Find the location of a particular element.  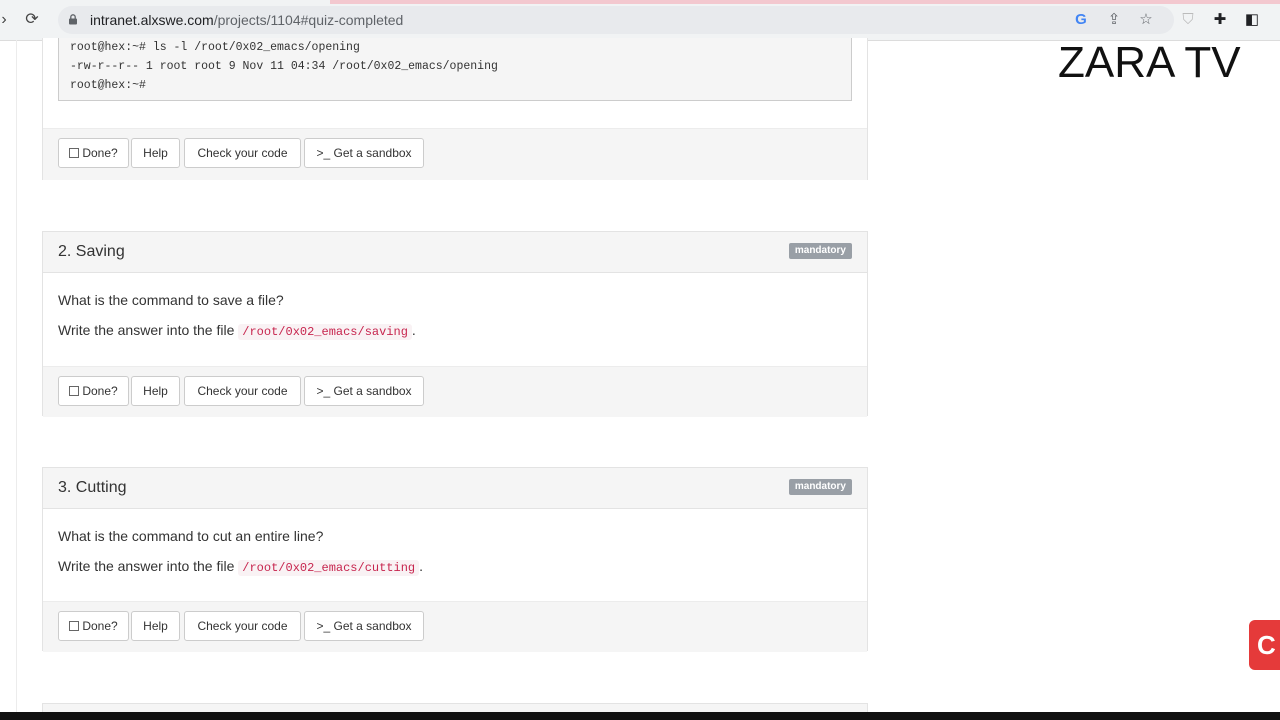

tab-strip-accent is located at coordinates (805, 2).